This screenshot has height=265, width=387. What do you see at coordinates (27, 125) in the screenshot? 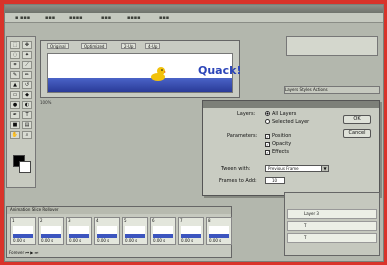
I see `notes-tool-icon: ▤` at bounding box center [27, 125].